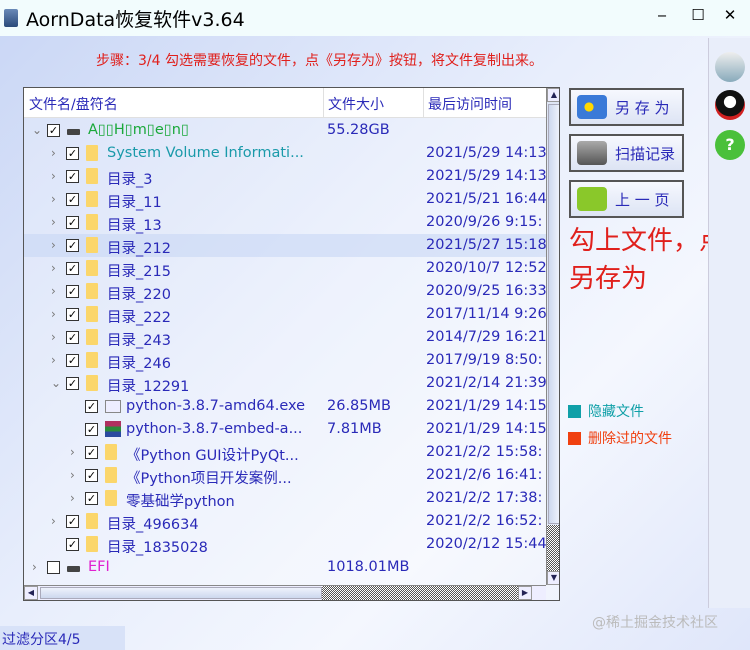 The width and height of the screenshot is (750, 650). Describe the element at coordinates (138, 130) in the screenshot. I see `row-name: A▯▯H▯m▯e▯n▯` at that location.